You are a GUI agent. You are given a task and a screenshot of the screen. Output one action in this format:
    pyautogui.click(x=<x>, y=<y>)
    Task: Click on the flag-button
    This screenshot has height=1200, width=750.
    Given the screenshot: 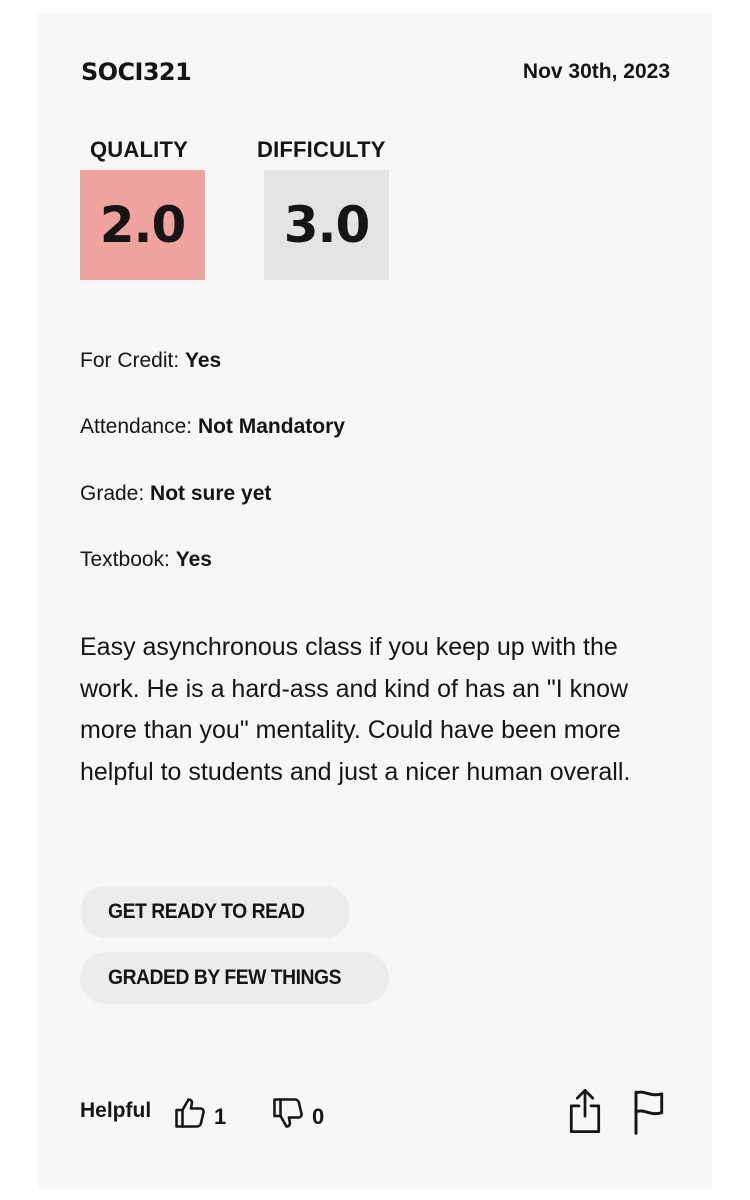 What is the action you would take?
    pyautogui.click(x=648, y=1113)
    